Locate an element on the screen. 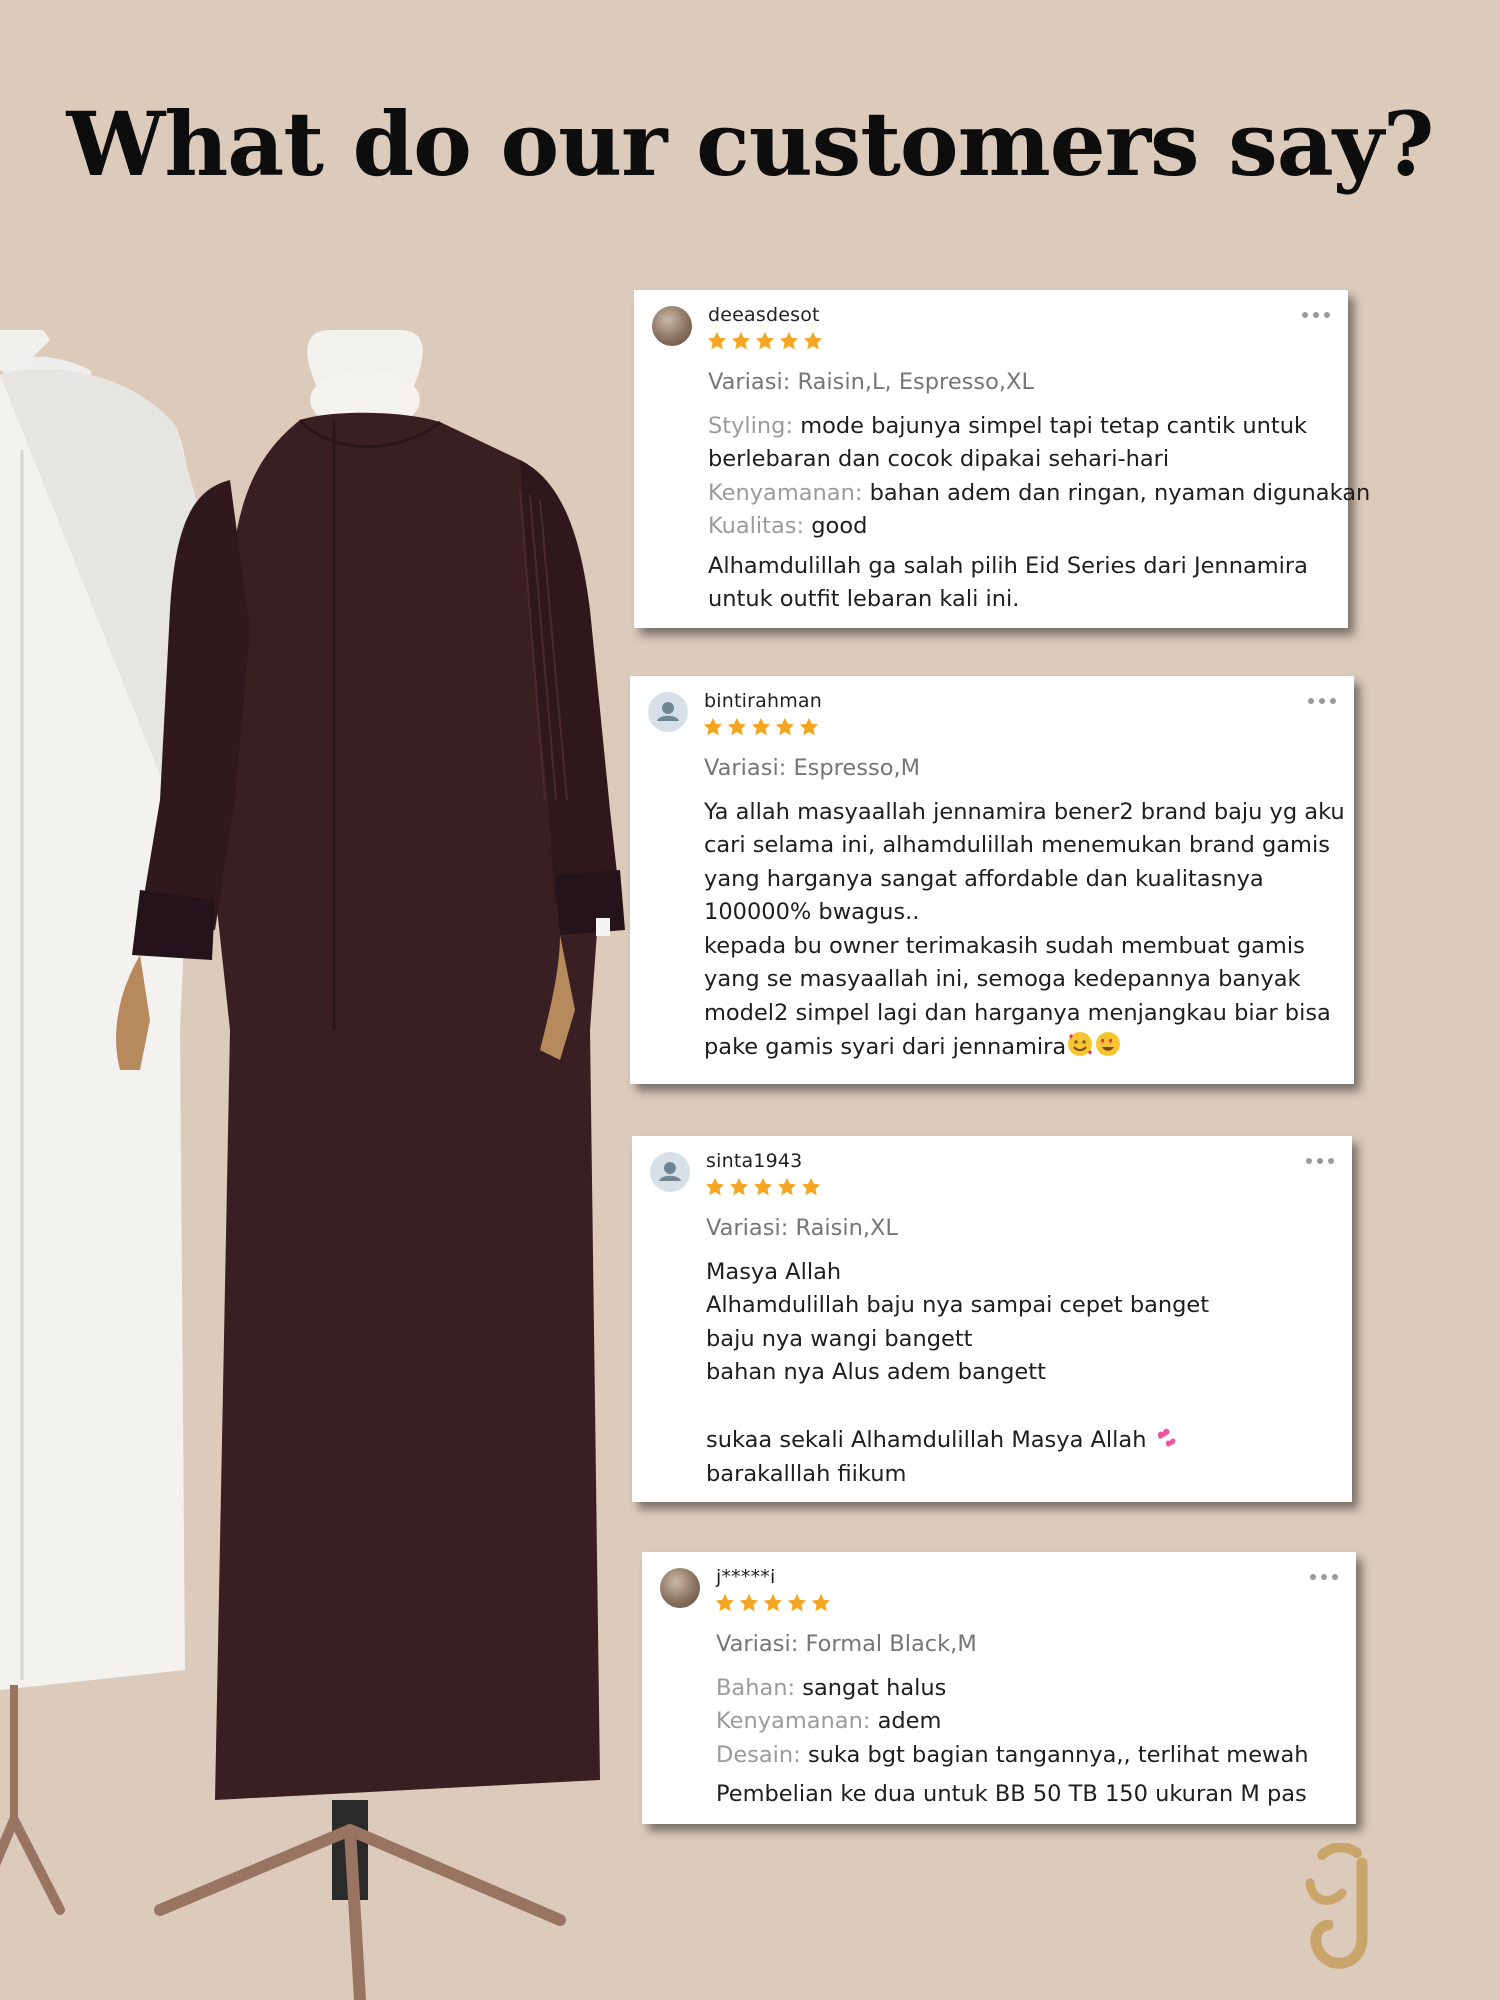 The height and width of the screenshot is (2000, 1500). review-variasi: Variasi: Espresso,M is located at coordinates (812, 768).